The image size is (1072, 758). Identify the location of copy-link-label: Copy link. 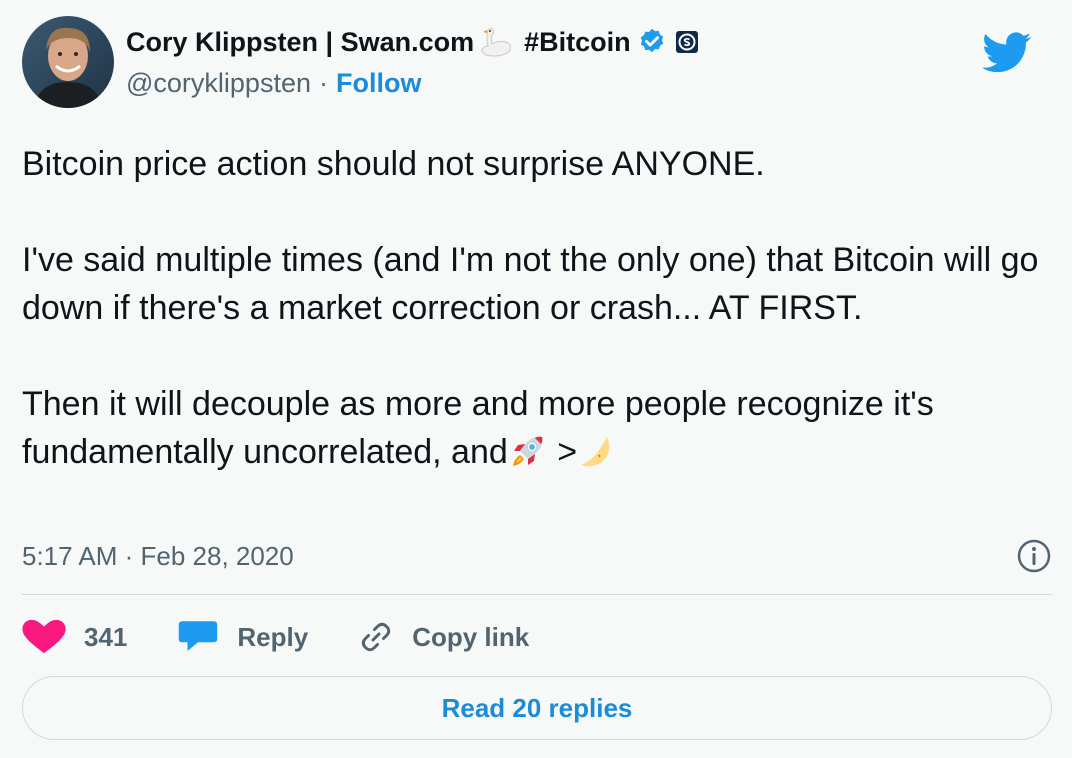
(471, 636).